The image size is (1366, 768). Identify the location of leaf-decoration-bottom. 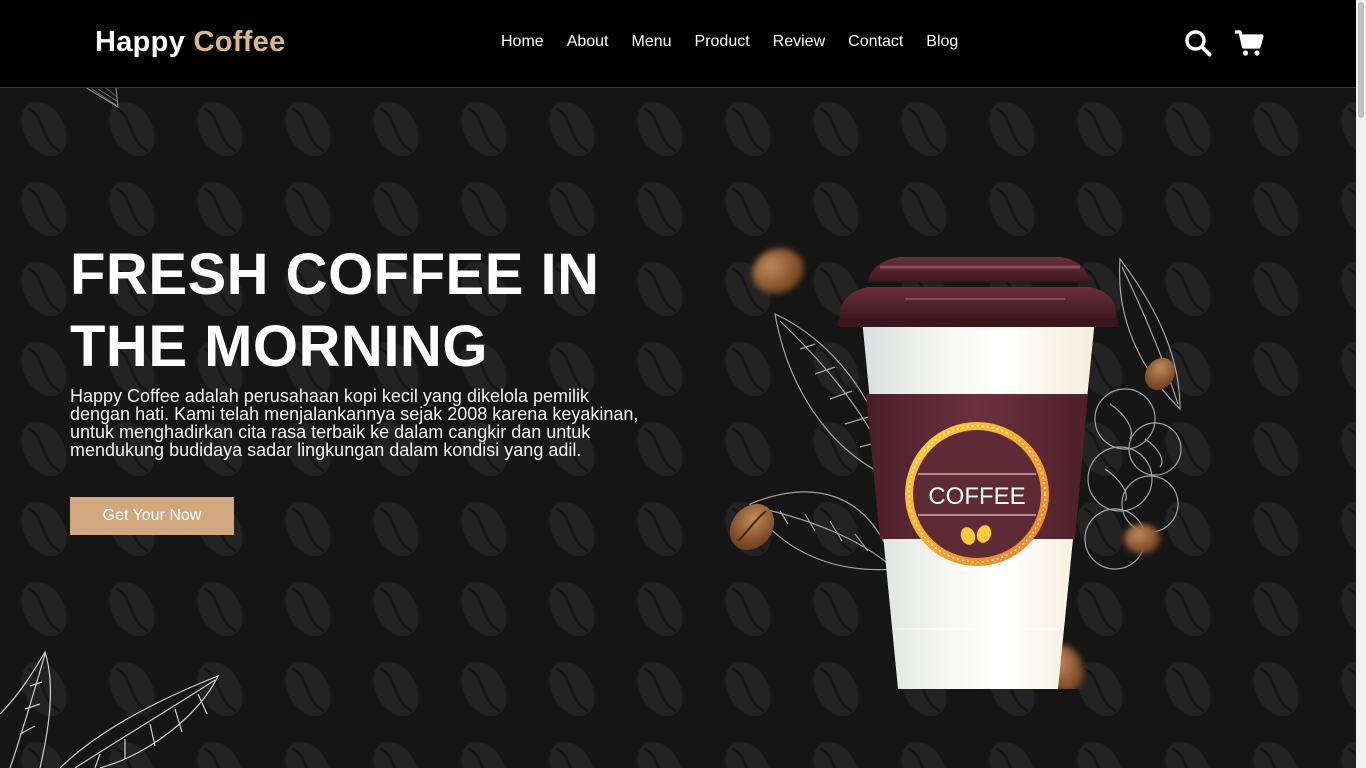
(110, 709).